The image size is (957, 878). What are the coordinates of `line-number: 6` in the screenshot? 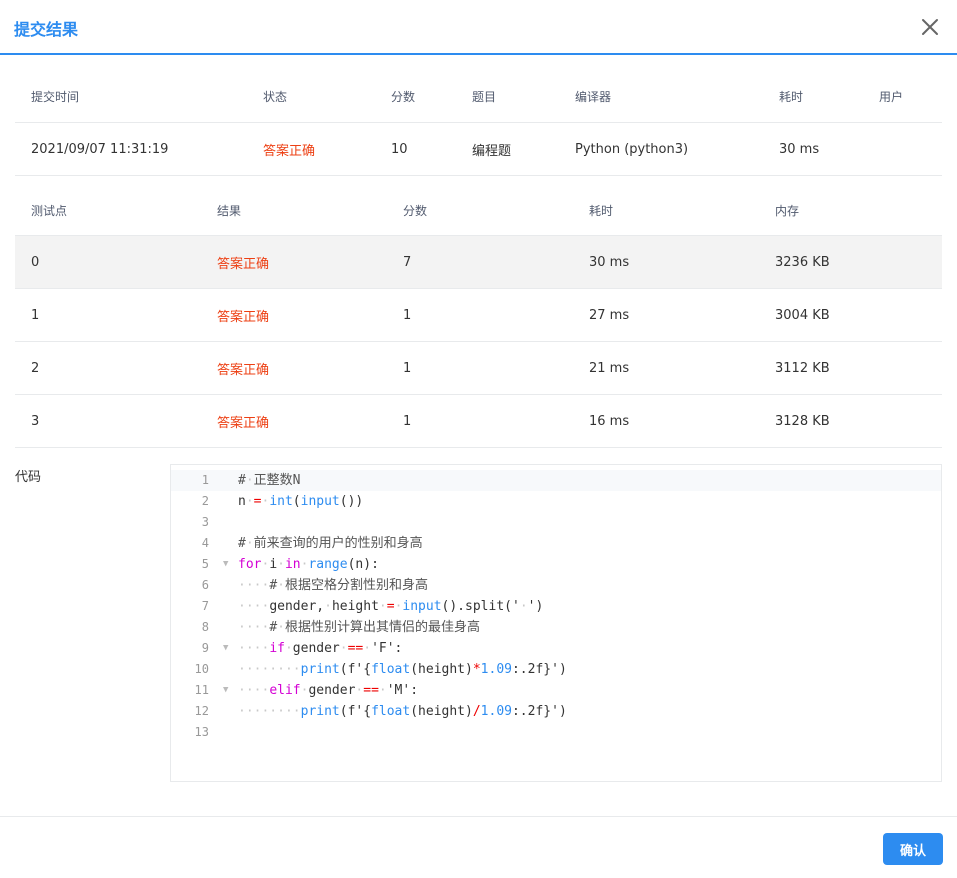 It's located at (205, 585).